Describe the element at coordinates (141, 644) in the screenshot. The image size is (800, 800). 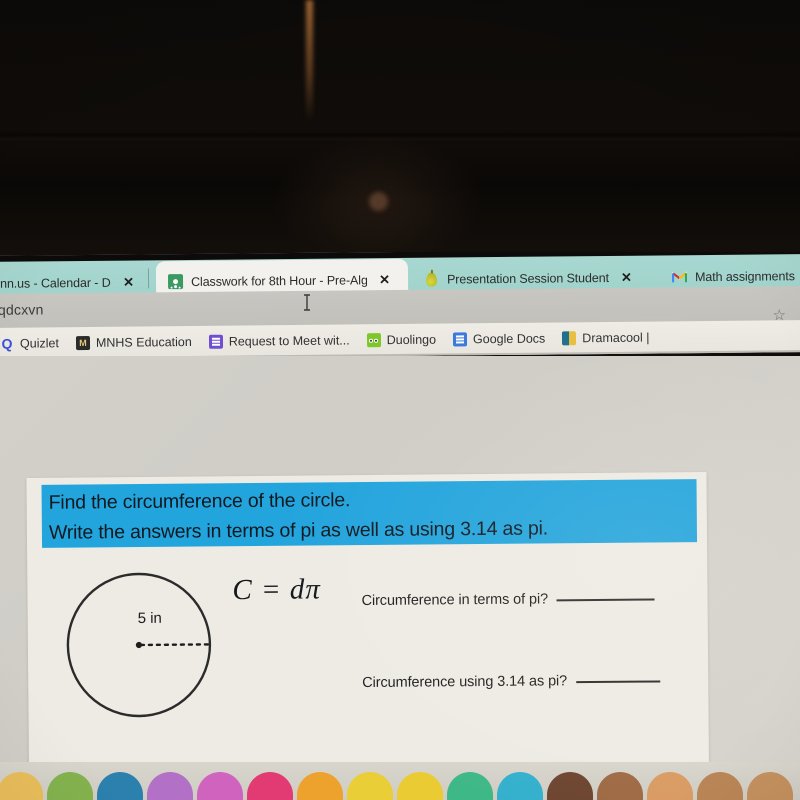
I see `circle-diagram: 5 in` at that location.